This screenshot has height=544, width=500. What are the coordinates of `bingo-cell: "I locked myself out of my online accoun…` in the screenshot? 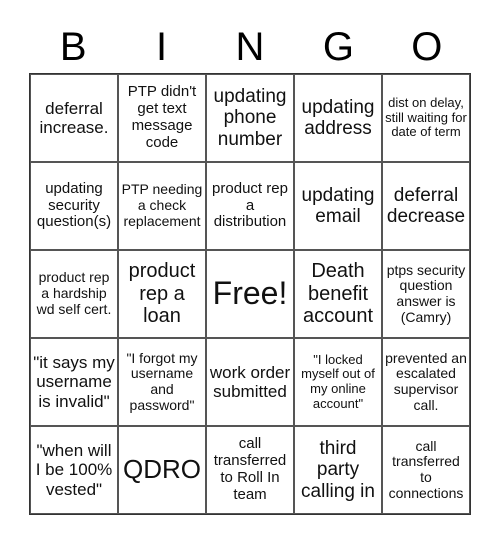 It's located at (338, 382).